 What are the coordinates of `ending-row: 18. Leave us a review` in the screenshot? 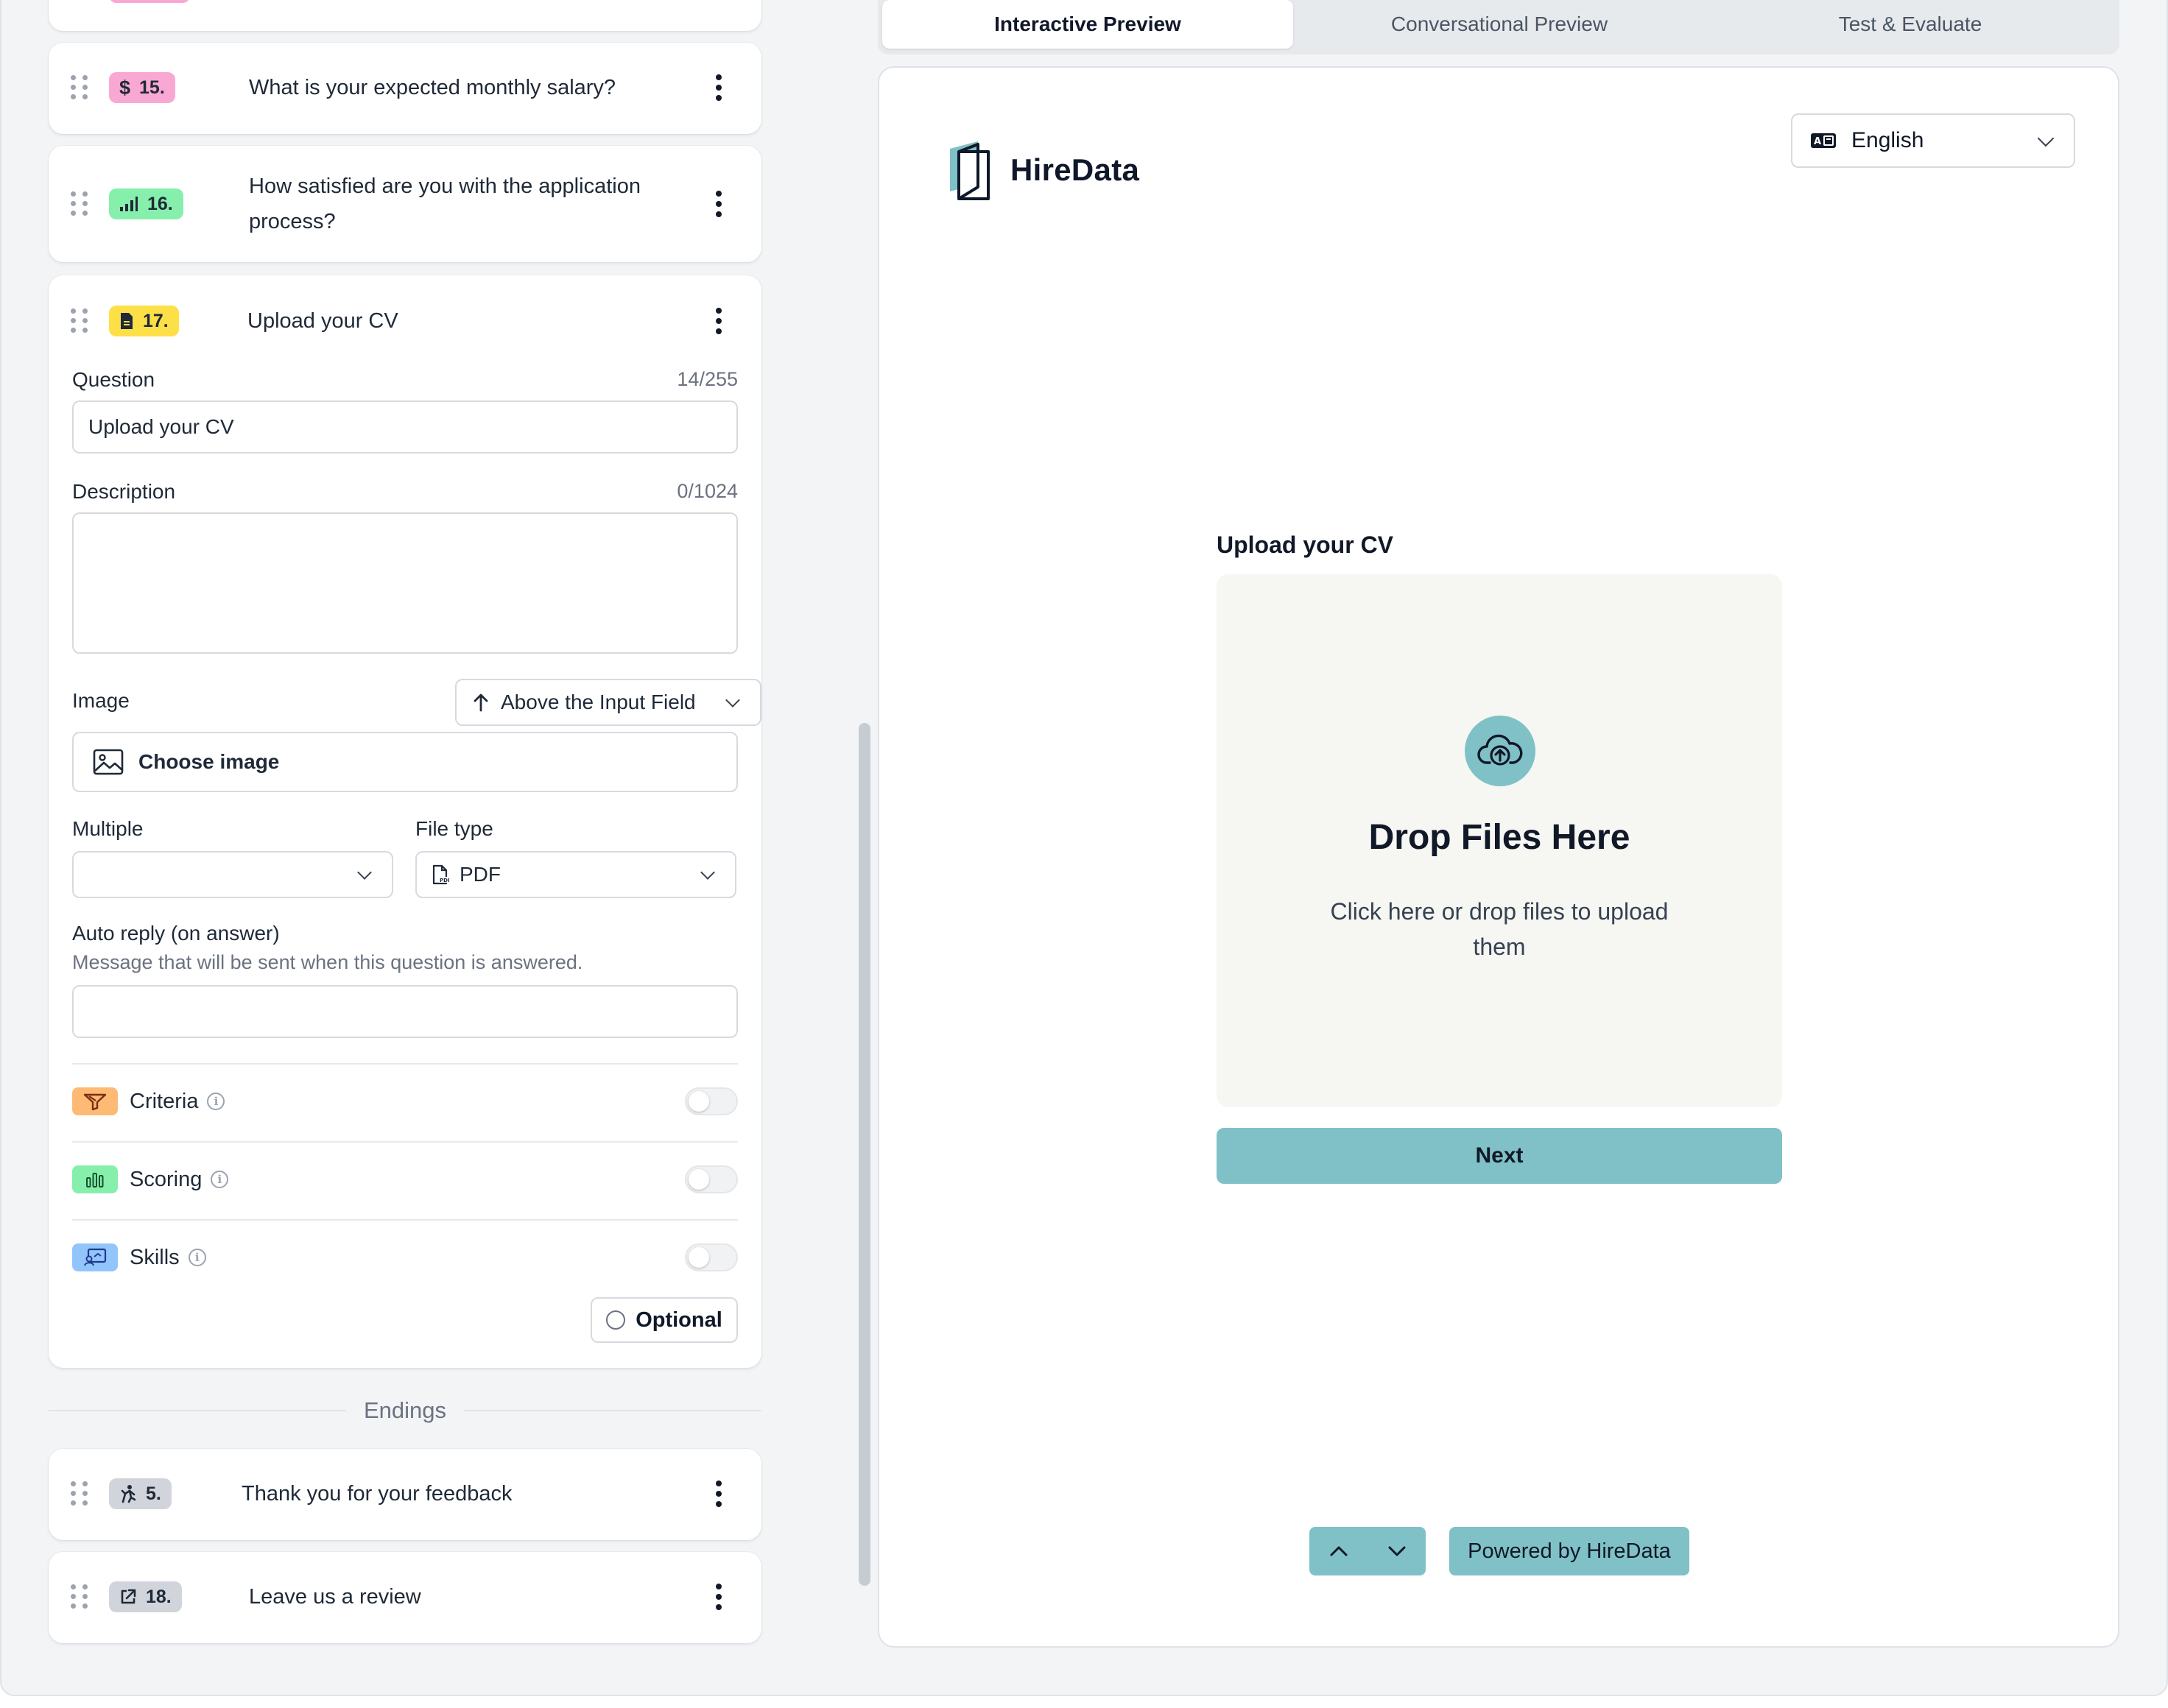 It's located at (405, 1597).